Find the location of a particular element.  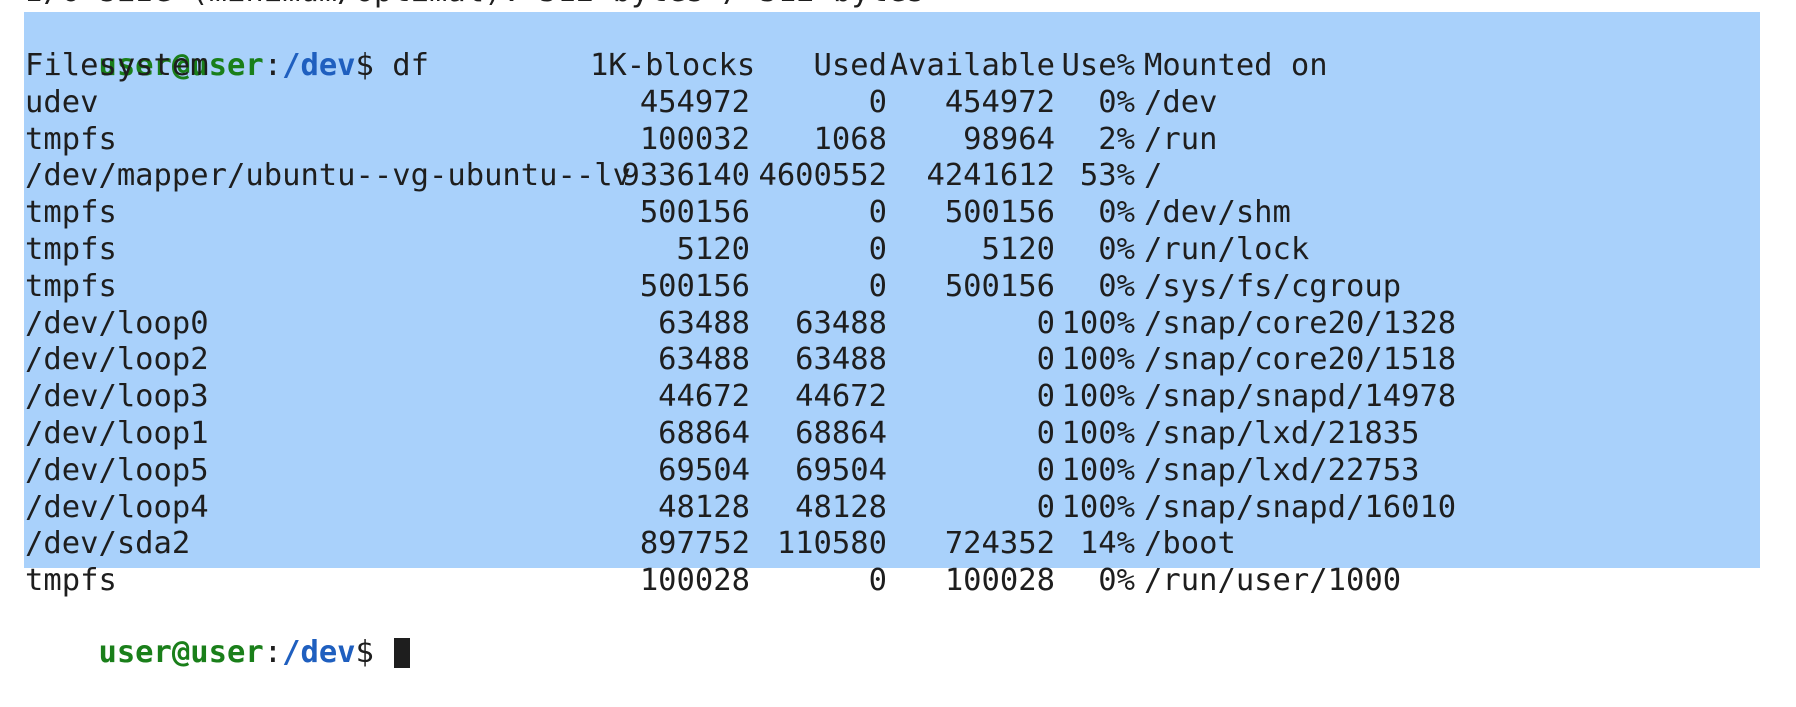

command-prompt-line: user@user:/dev$ df is located at coordinates (227, 47).